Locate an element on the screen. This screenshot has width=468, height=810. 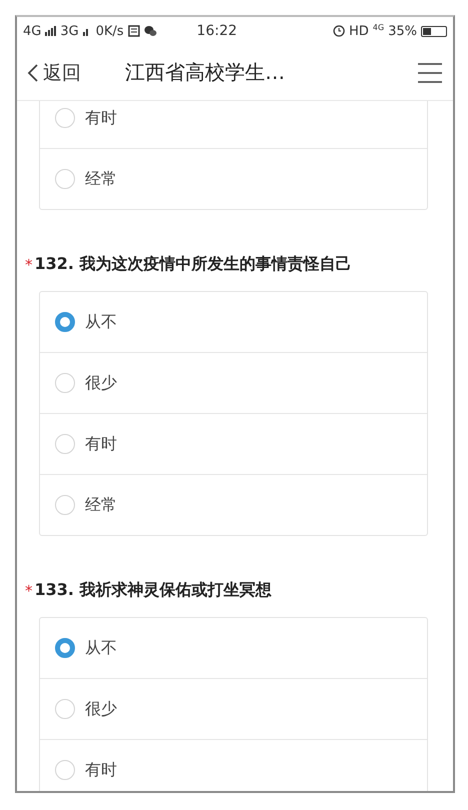
battery-icon is located at coordinates (434, 31).